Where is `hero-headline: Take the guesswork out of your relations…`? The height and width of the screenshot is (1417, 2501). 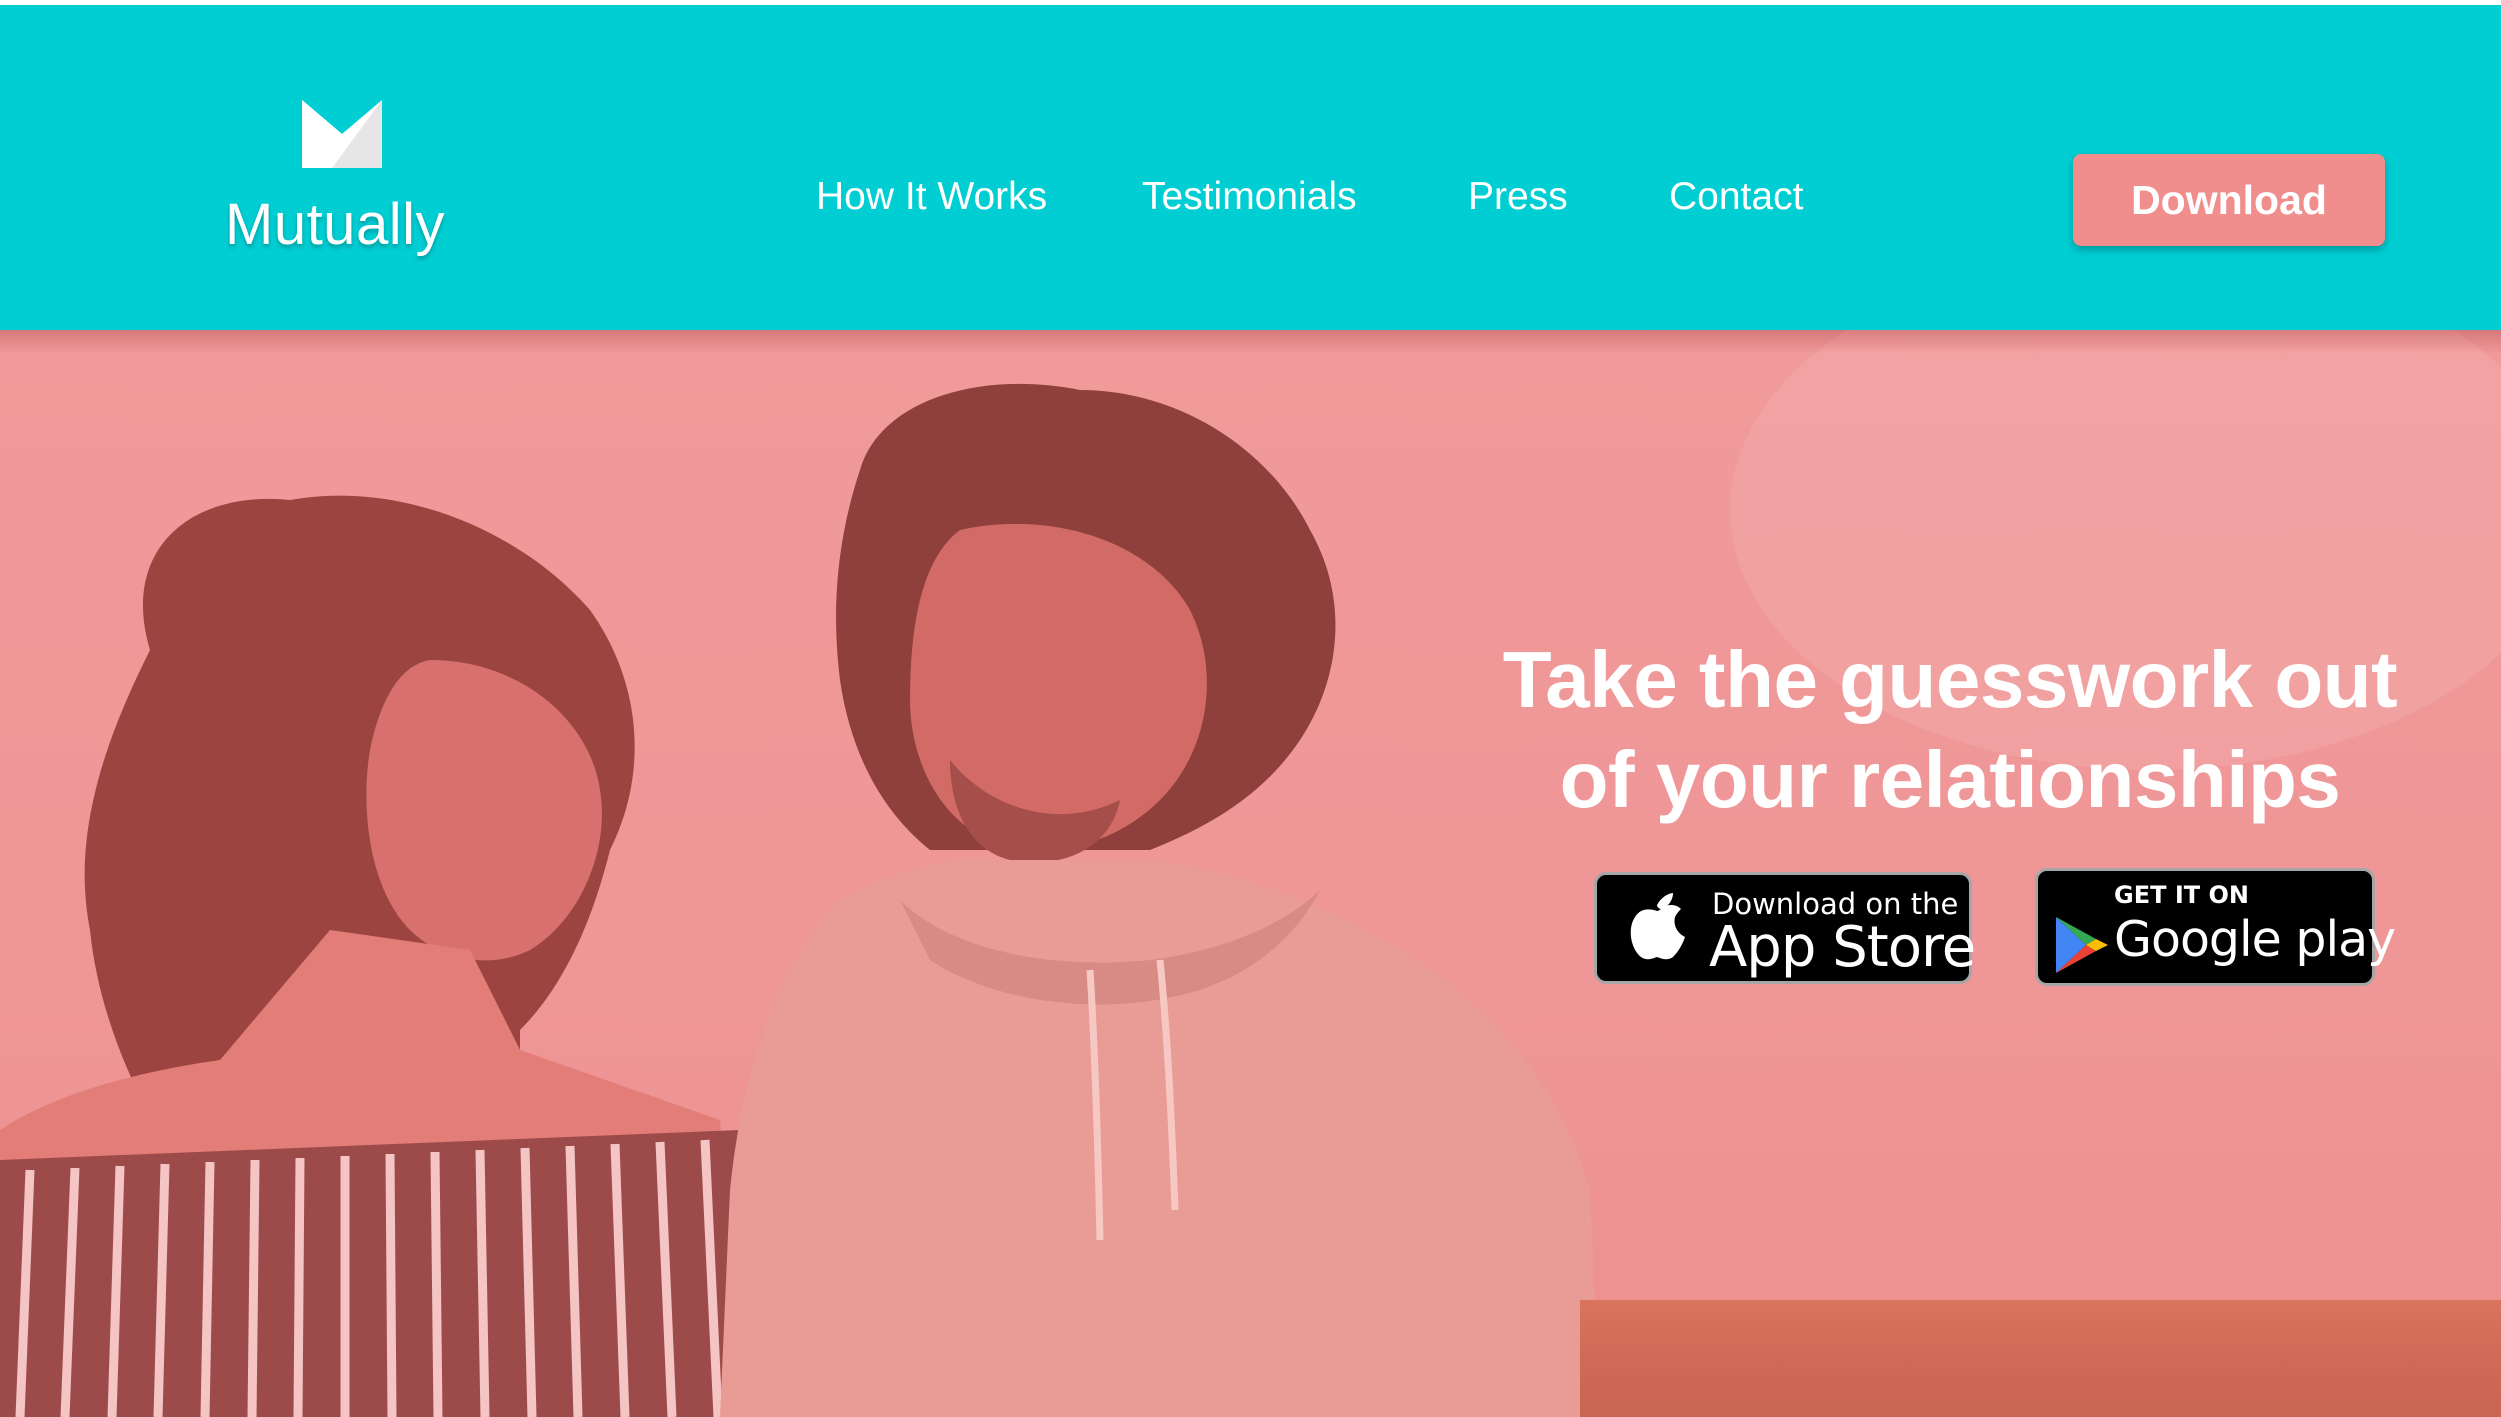 hero-headline: Take the guesswork out of your relations… is located at coordinates (1950, 730).